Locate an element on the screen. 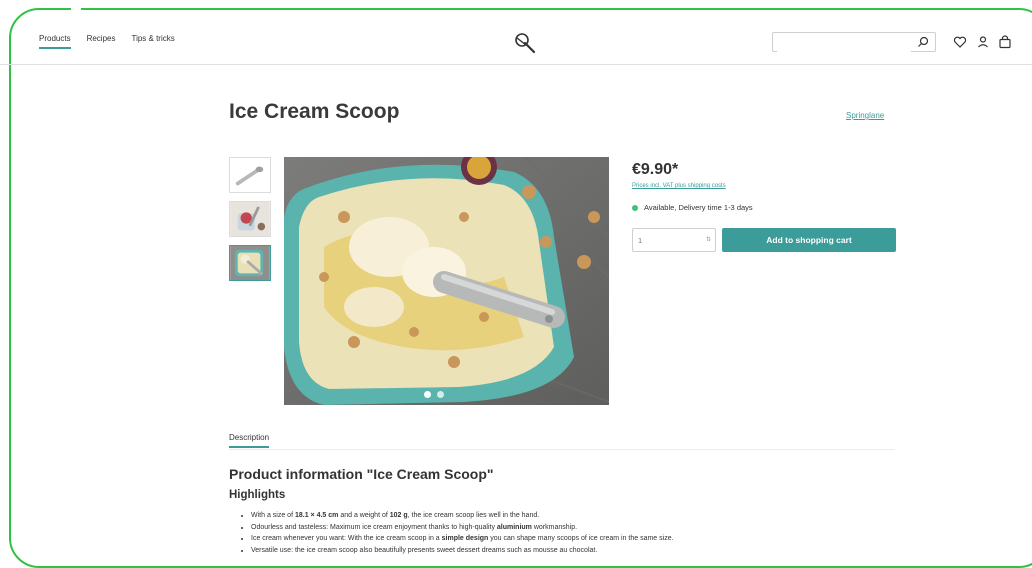  nav-products: Products is located at coordinates (55, 41).